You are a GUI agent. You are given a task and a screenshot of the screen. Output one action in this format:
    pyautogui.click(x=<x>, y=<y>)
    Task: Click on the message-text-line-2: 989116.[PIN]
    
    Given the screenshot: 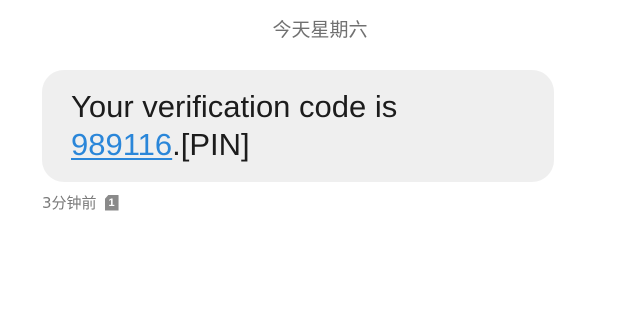 What is the action you would take?
    pyautogui.click(x=312, y=145)
    